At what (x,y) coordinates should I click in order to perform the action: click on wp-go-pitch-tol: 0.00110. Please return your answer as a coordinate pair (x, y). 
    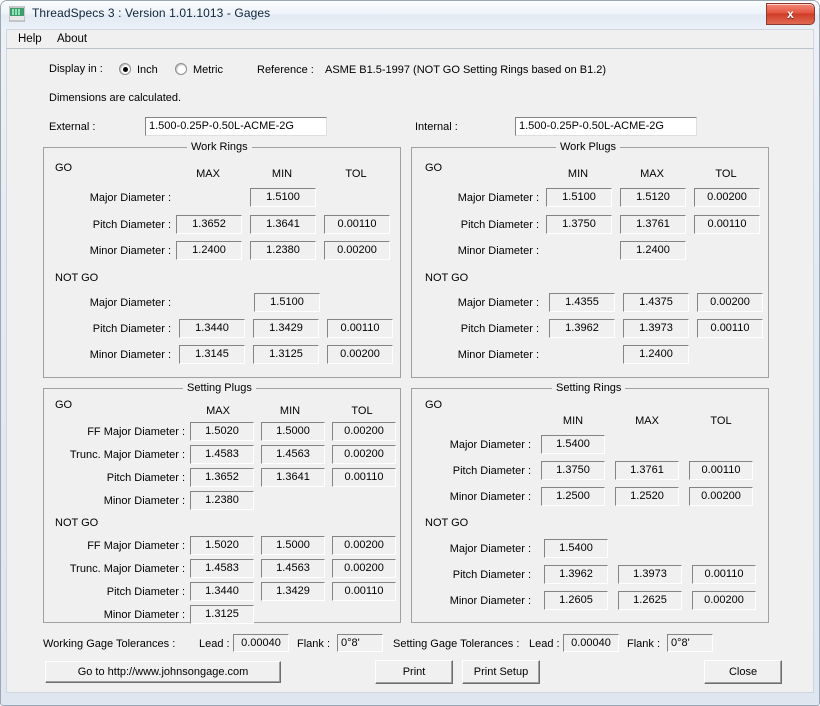
    Looking at the image, I should click on (727, 224).